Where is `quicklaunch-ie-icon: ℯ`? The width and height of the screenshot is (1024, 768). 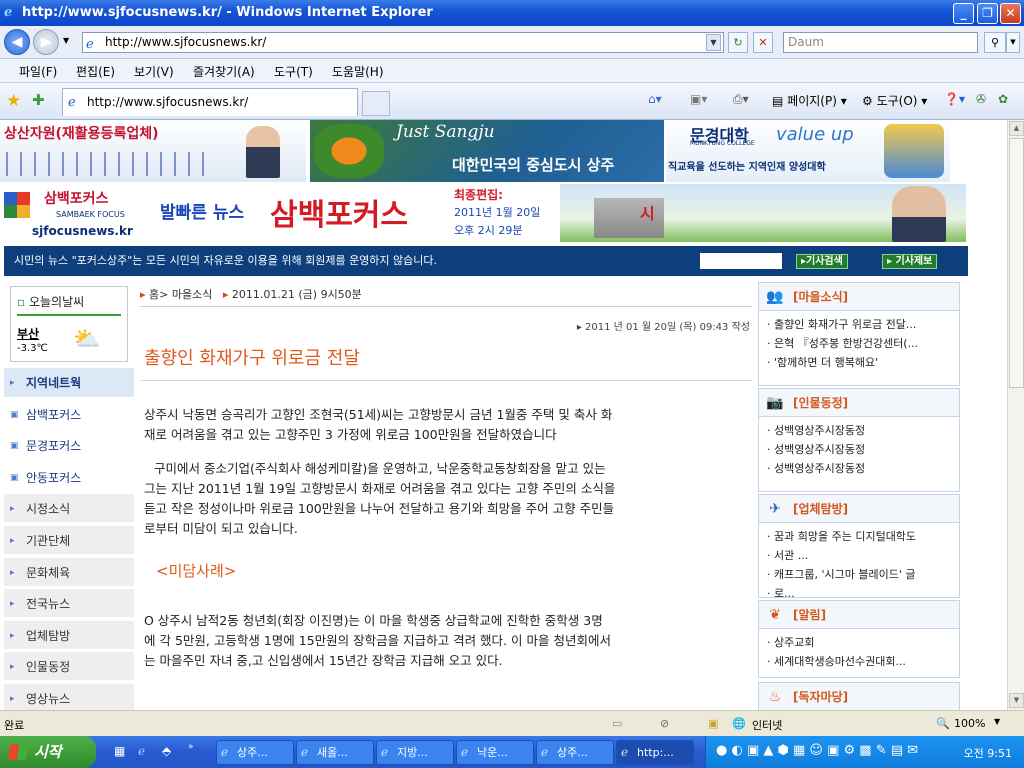
quicklaunch-ie-icon: ℯ is located at coordinates (141, 751).